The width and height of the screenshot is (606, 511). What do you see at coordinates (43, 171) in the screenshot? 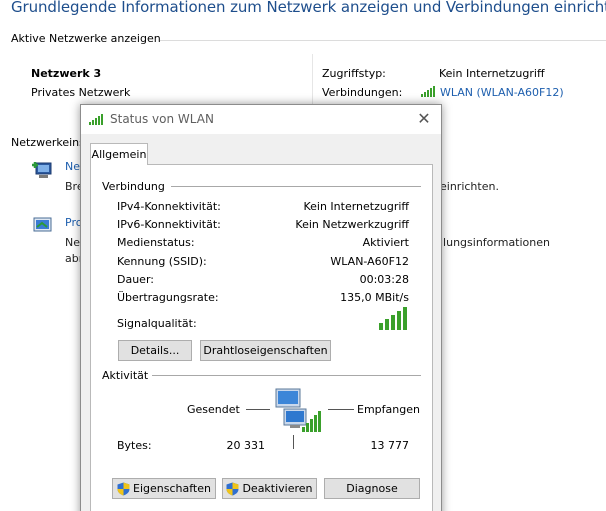
I see `new-connection-icon` at bounding box center [43, 171].